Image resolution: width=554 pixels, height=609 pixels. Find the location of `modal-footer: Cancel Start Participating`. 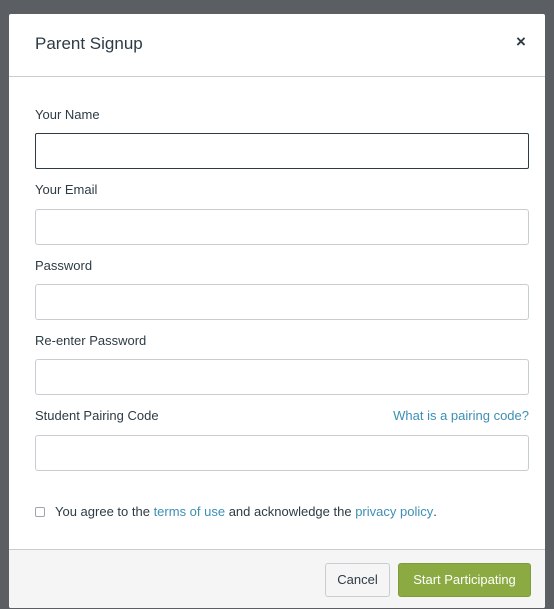

modal-footer: Cancel Start Participating is located at coordinates (277, 578).